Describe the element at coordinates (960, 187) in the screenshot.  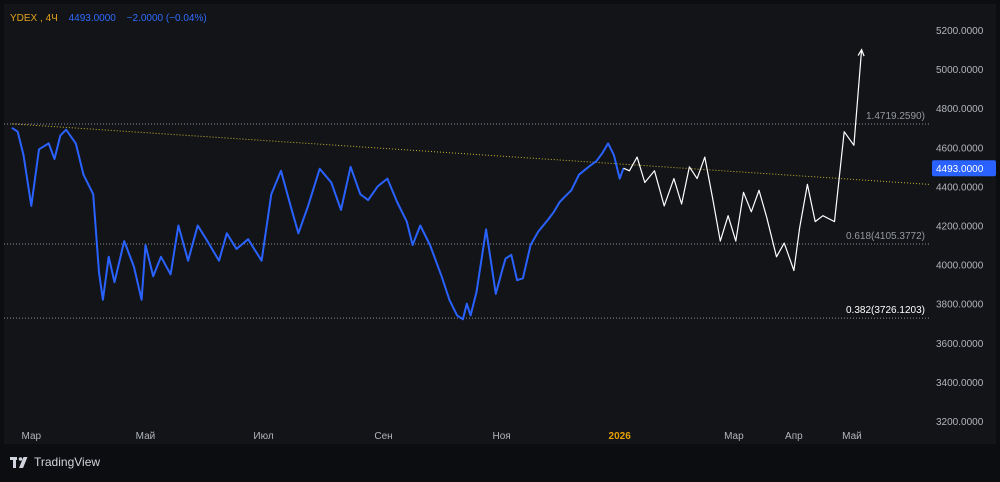
I see `price-tick-label: 4400.0000` at that location.